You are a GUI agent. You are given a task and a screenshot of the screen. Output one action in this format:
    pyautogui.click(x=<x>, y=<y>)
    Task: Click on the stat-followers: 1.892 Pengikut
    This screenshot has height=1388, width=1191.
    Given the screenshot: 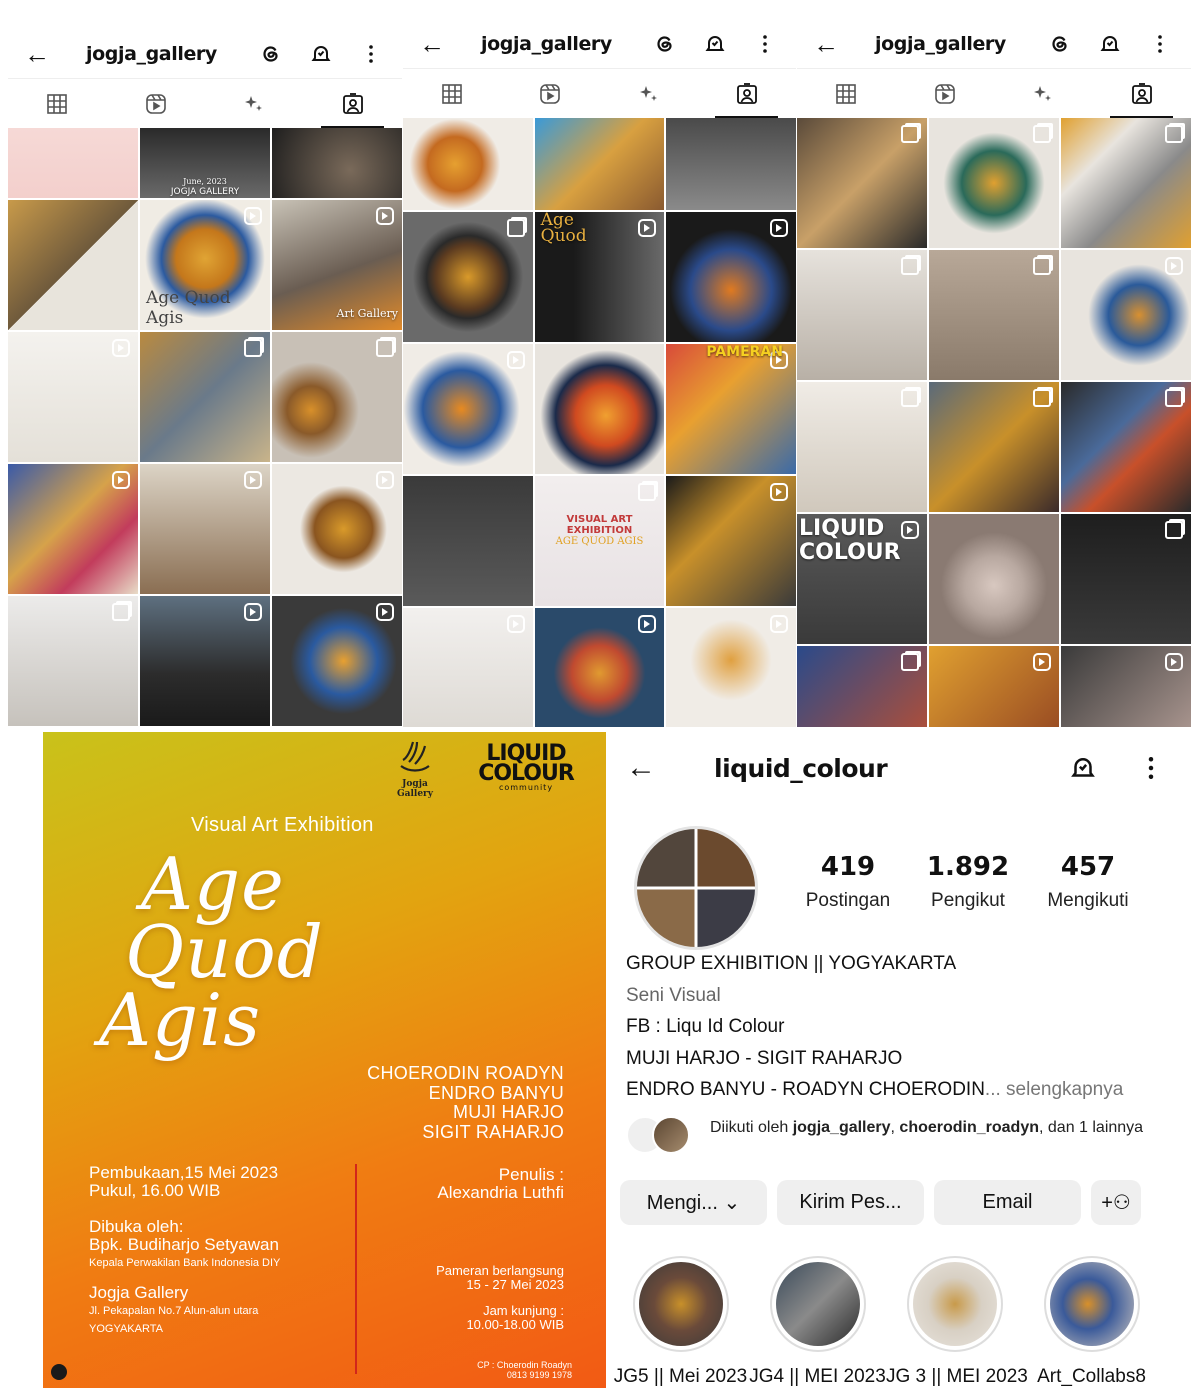 What is the action you would take?
    pyautogui.click(x=968, y=882)
    